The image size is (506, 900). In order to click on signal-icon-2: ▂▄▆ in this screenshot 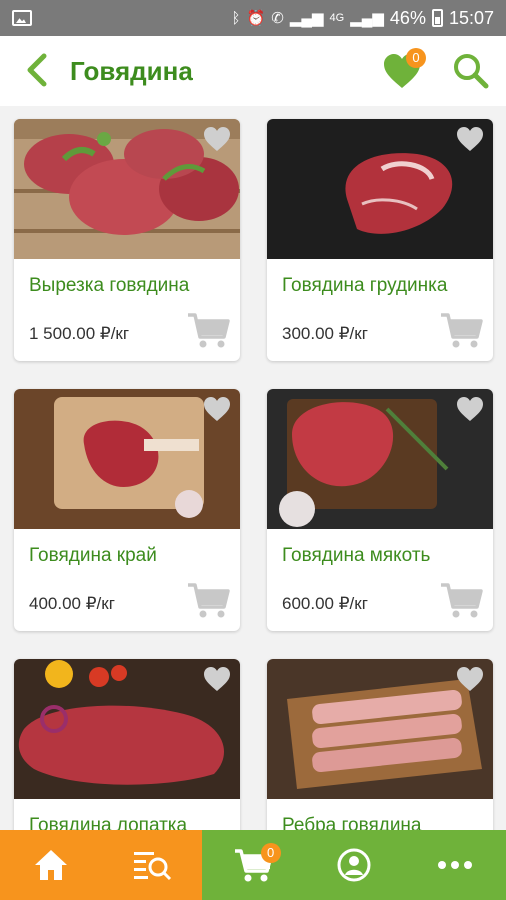, I will do `click(367, 18)`.